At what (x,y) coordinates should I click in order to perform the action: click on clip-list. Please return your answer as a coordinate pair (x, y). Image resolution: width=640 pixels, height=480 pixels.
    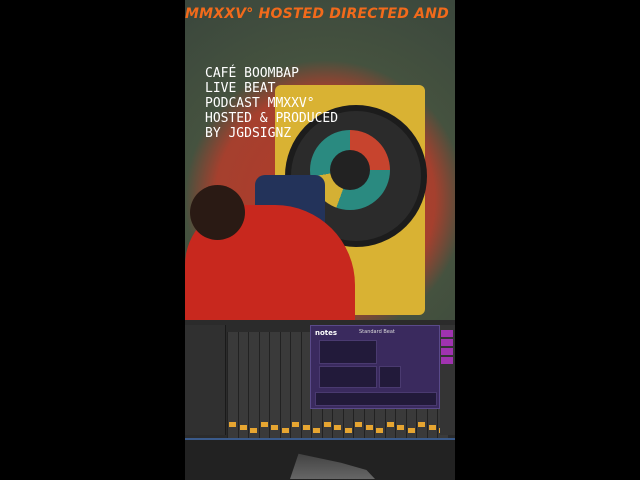
    Looking at the image, I should click on (447, 380).